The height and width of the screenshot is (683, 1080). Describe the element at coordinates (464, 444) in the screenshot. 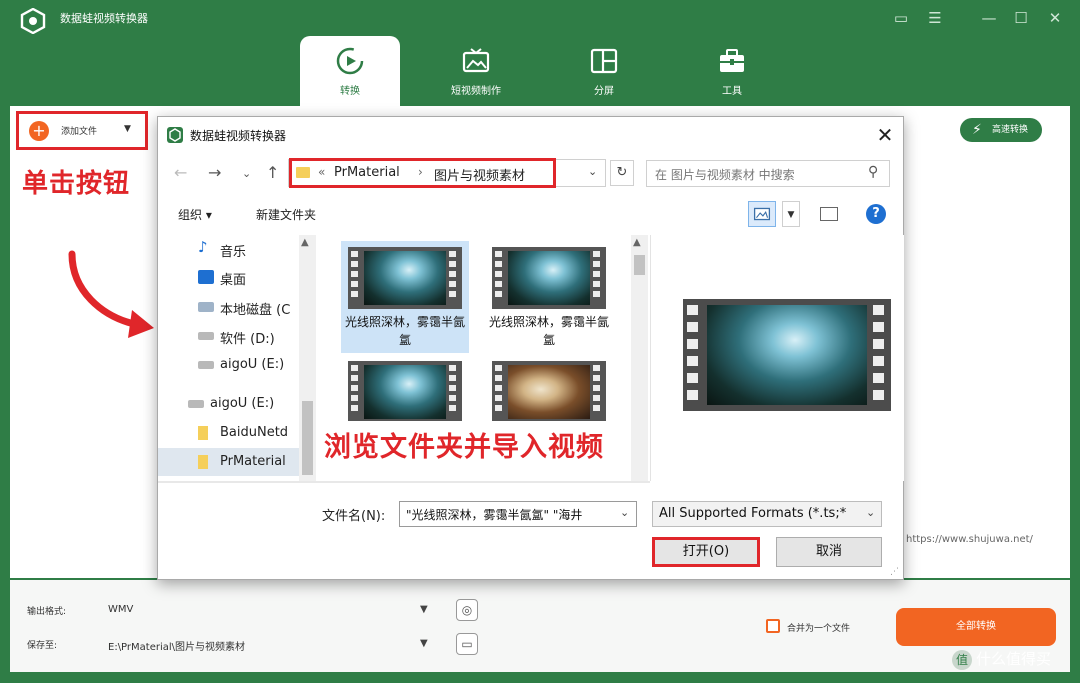

I see `annotation-browse-folder: 浏览文件夹并导入视频` at that location.